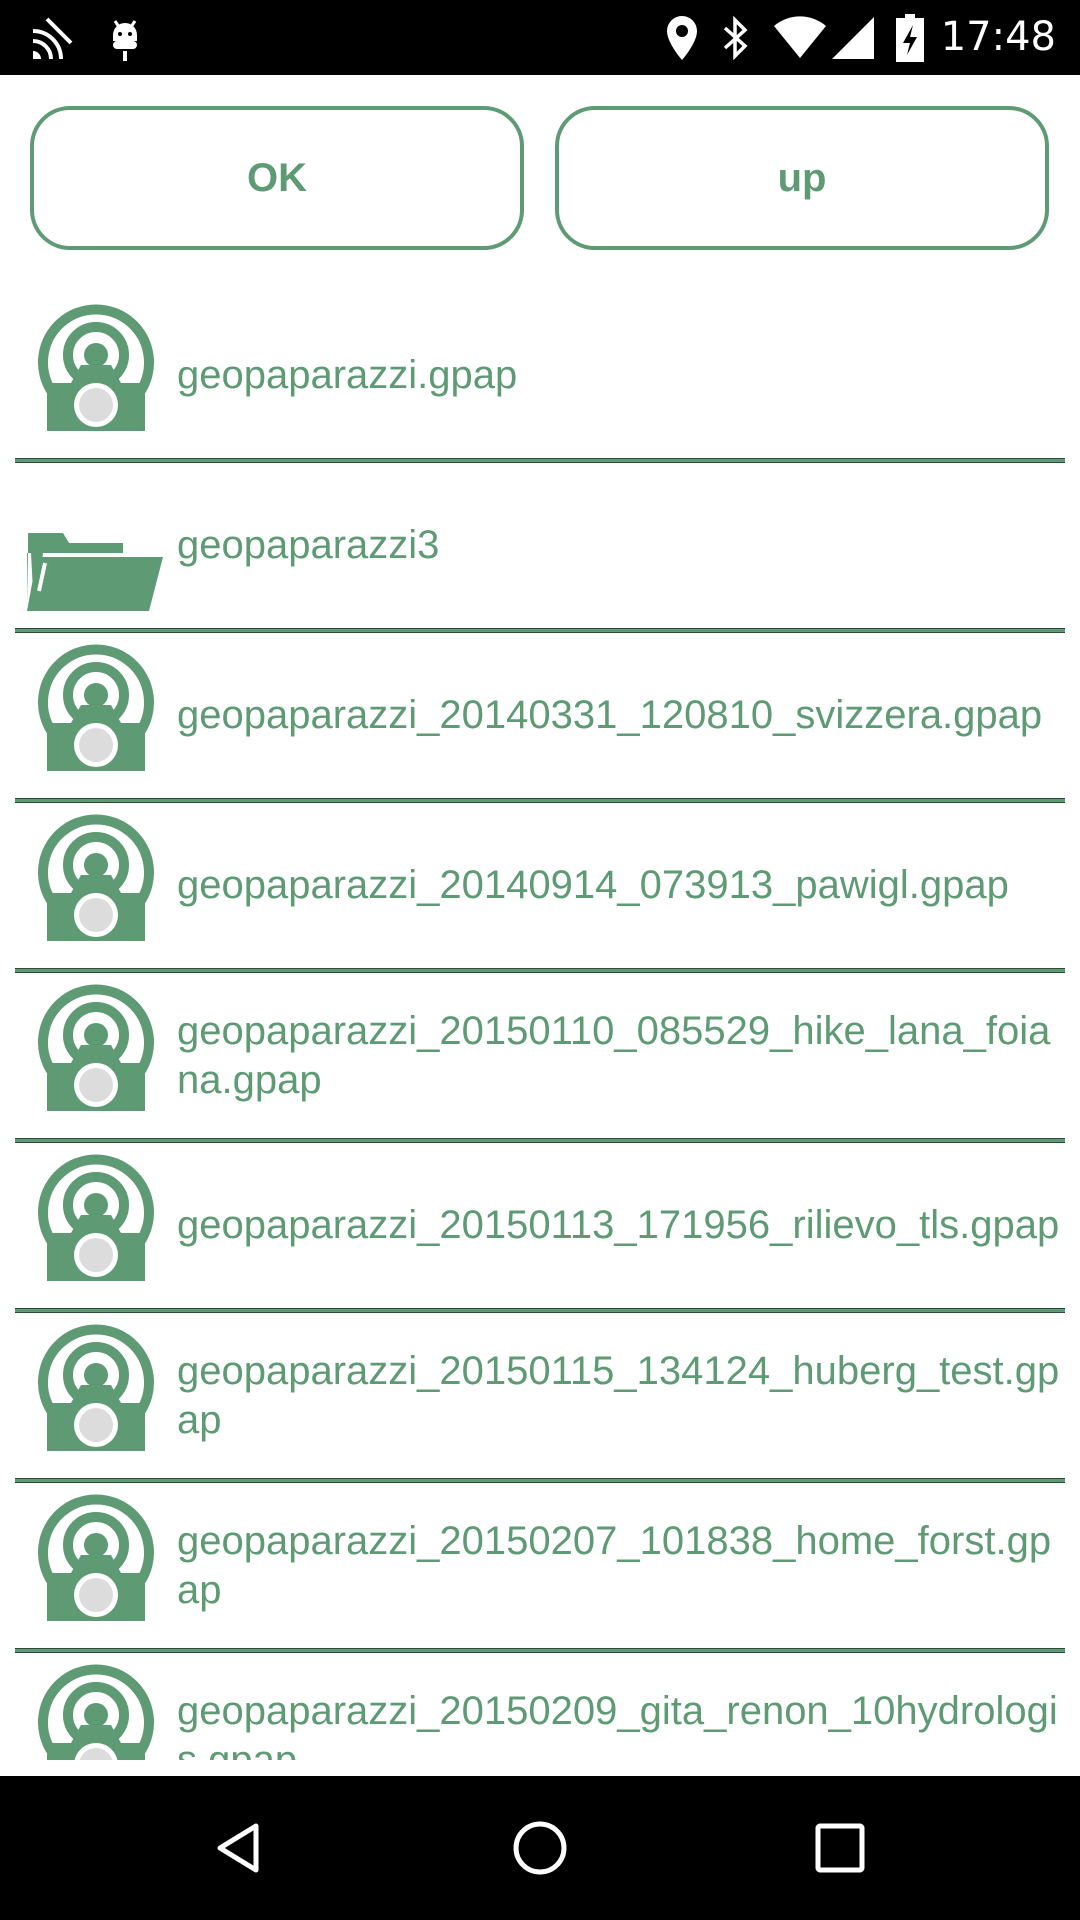 The width and height of the screenshot is (1080, 1920). Describe the element at coordinates (540, 378) in the screenshot. I see `list-item: geopaparazzi.gpap` at that location.